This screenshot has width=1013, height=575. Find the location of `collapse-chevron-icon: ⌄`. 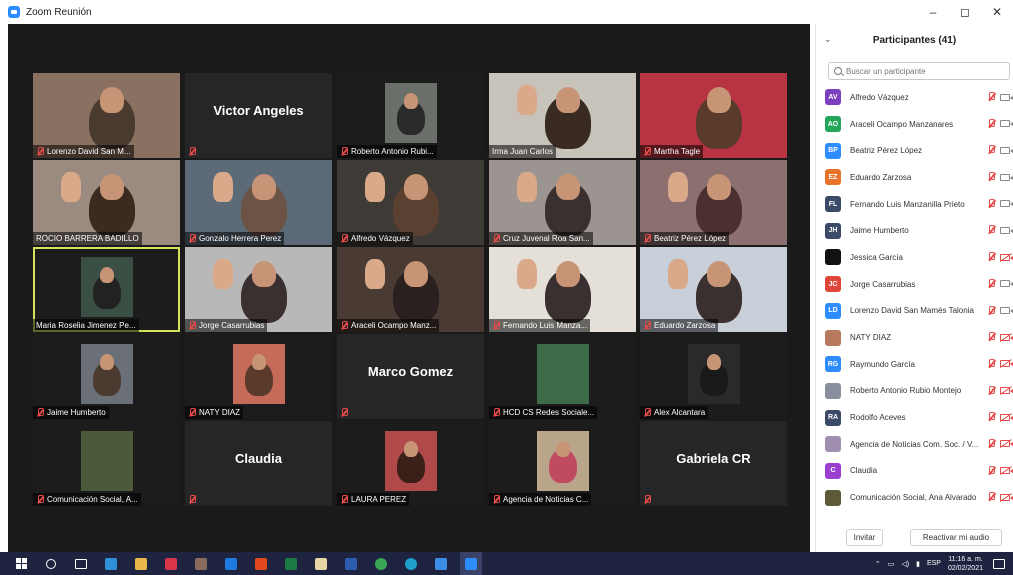

collapse-chevron-icon: ⌄ is located at coordinates (828, 39).